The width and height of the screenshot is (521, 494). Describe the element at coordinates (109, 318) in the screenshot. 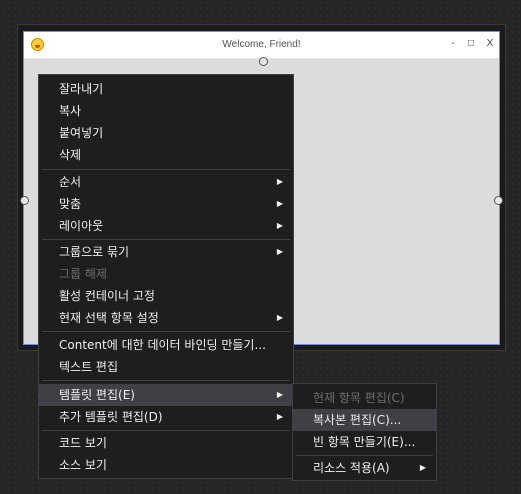

I see `menu-item-label: 현재 선택 항목 설정` at that location.